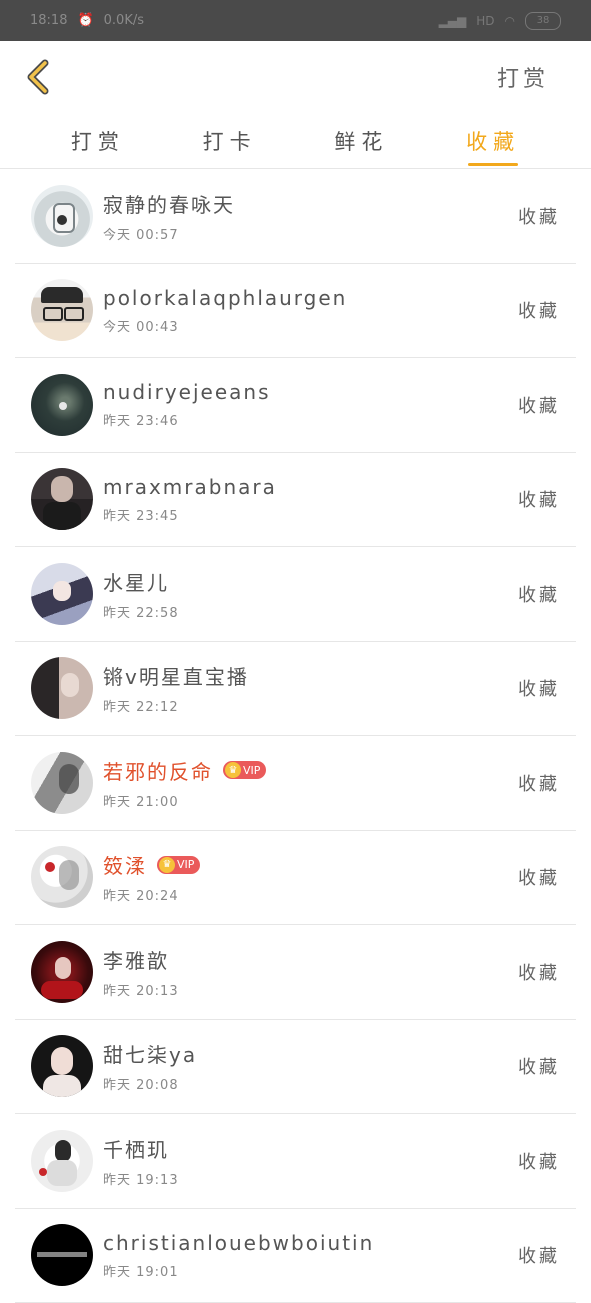 This screenshot has width=591, height=1303. I want to click on timestamp: 昨天 22:12, so click(310, 705).